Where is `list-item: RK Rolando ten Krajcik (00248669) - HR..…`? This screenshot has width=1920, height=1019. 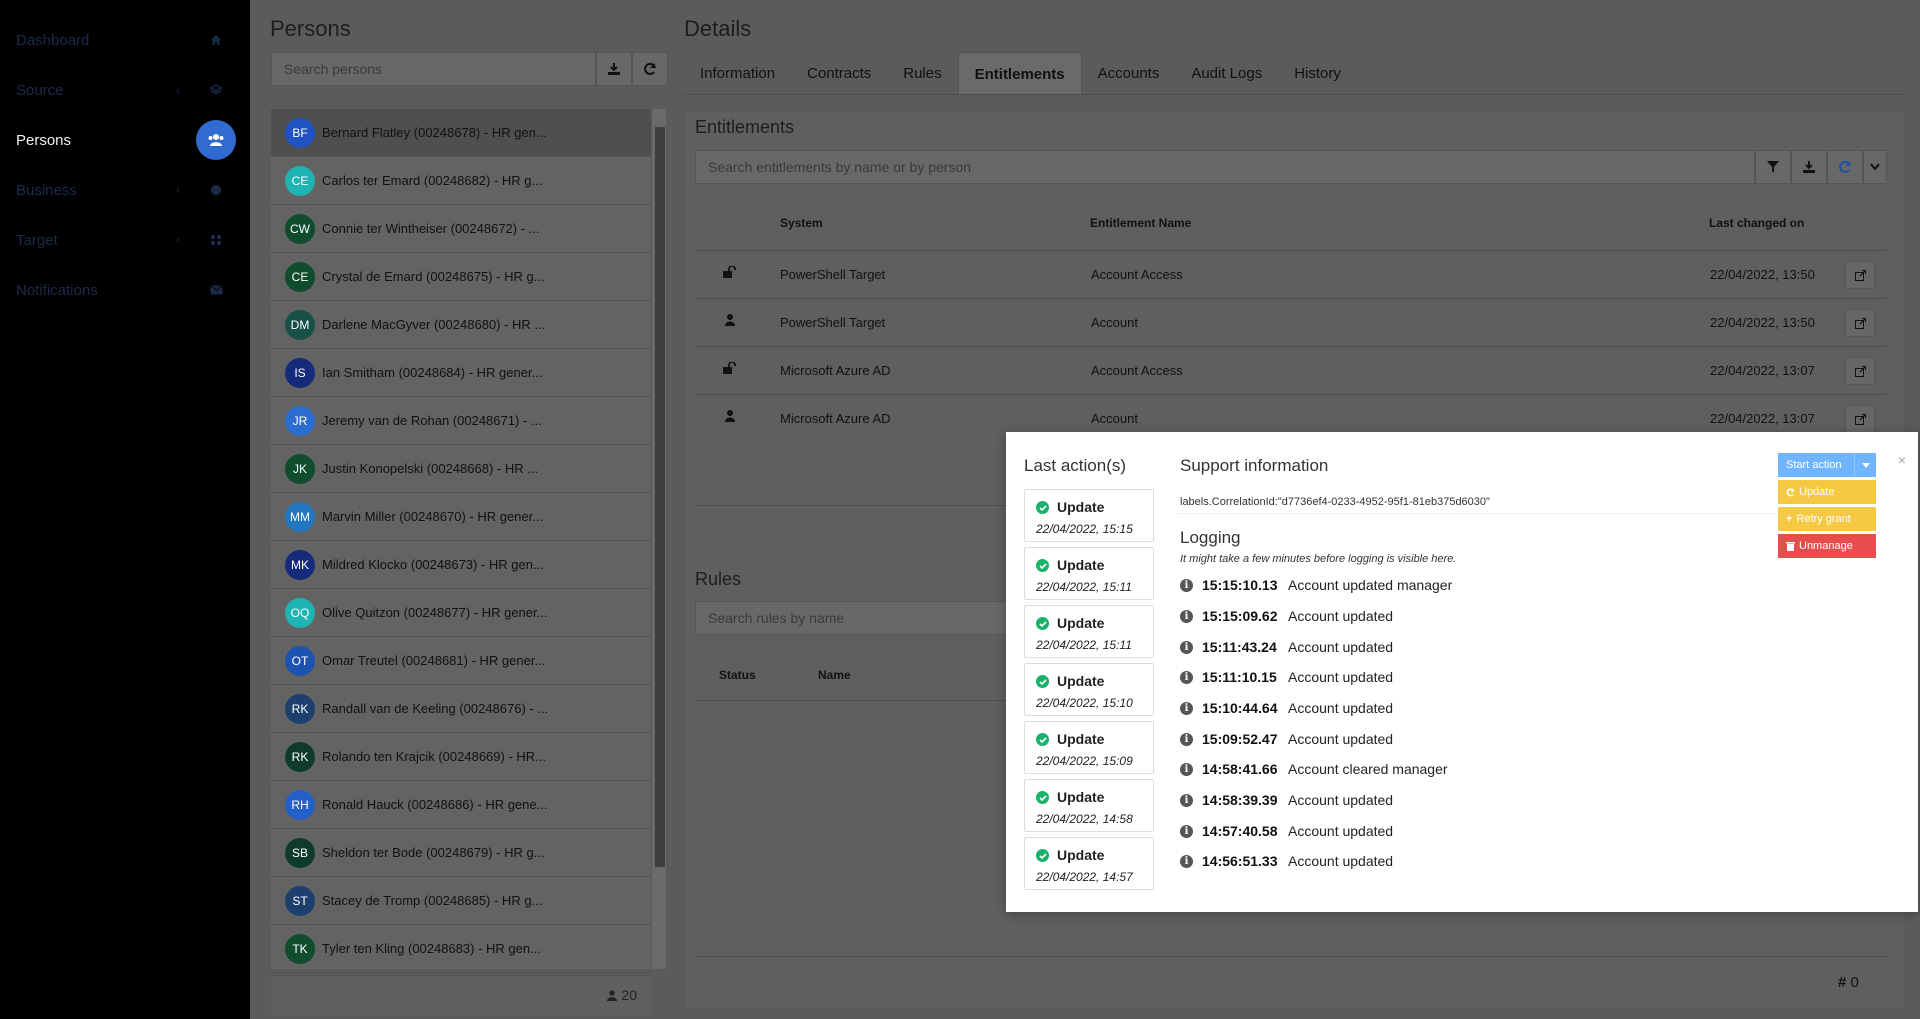 list-item: RK Rolando ten Krajcik (00248669) - HR..… is located at coordinates (461, 757).